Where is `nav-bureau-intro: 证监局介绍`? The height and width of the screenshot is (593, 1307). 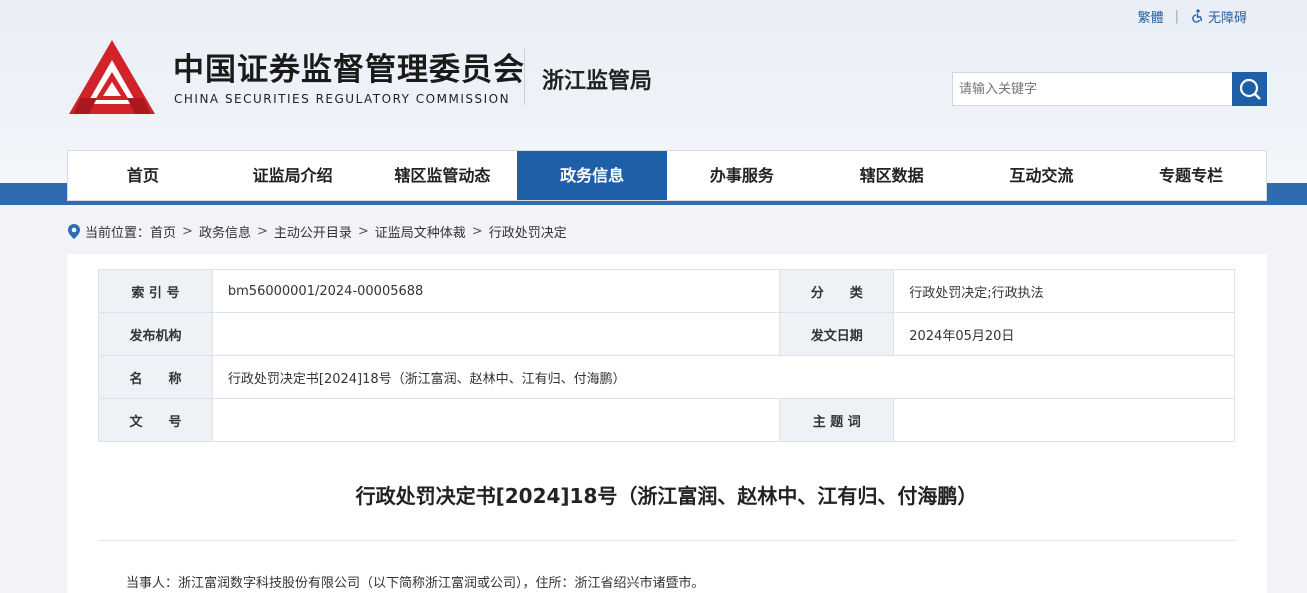
nav-bureau-intro: 证监局介绍 is located at coordinates (293, 175).